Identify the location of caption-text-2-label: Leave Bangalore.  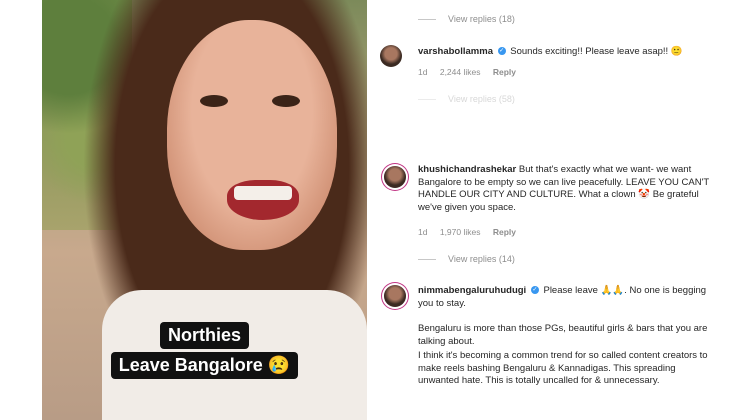
(190, 365).